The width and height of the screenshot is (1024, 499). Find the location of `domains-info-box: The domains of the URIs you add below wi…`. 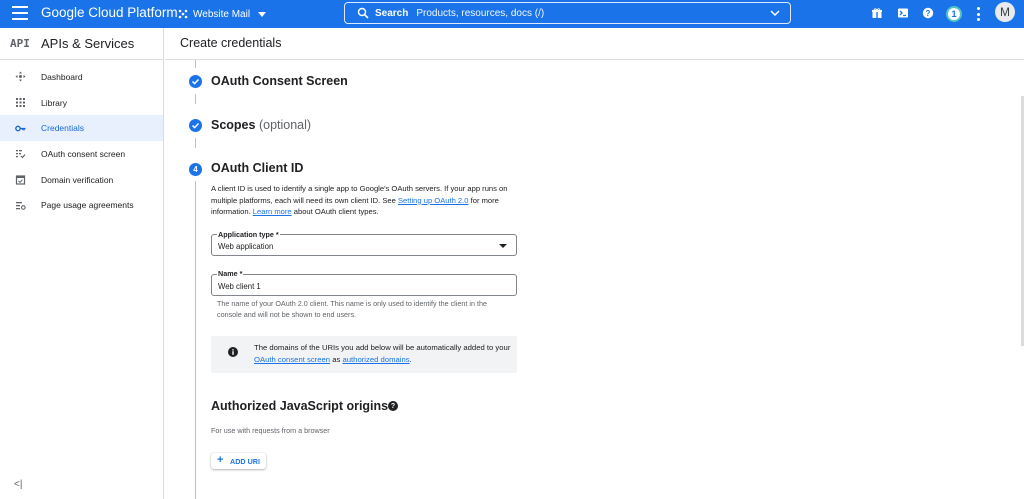

domains-info-box: The domains of the URIs you add below wi… is located at coordinates (364, 354).